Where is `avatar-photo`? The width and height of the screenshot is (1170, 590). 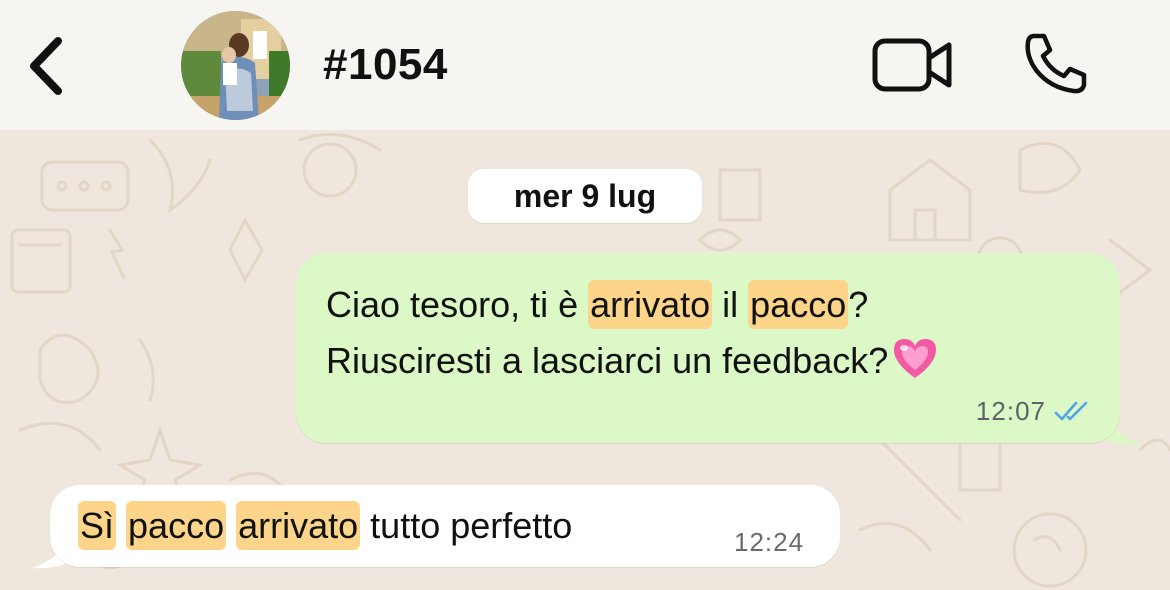
avatar-photo is located at coordinates (235, 65).